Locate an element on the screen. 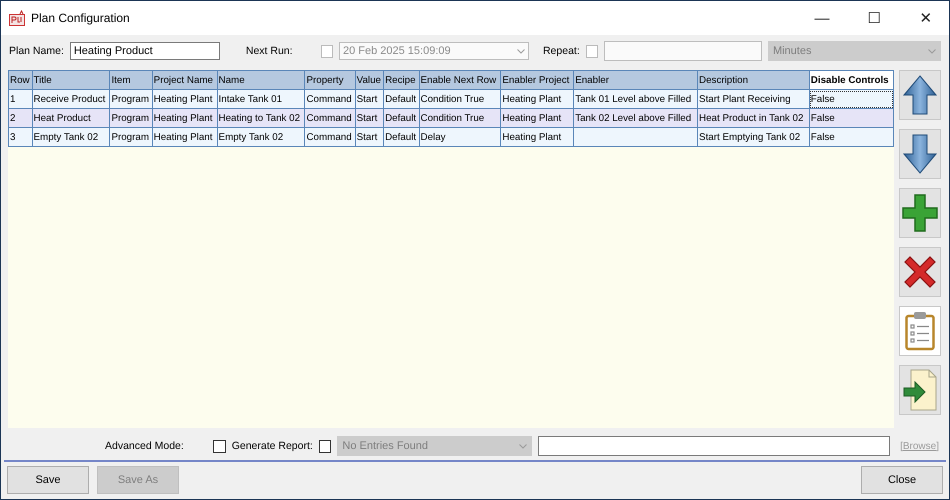 This screenshot has width=950, height=500. close-button: Close is located at coordinates (902, 480).